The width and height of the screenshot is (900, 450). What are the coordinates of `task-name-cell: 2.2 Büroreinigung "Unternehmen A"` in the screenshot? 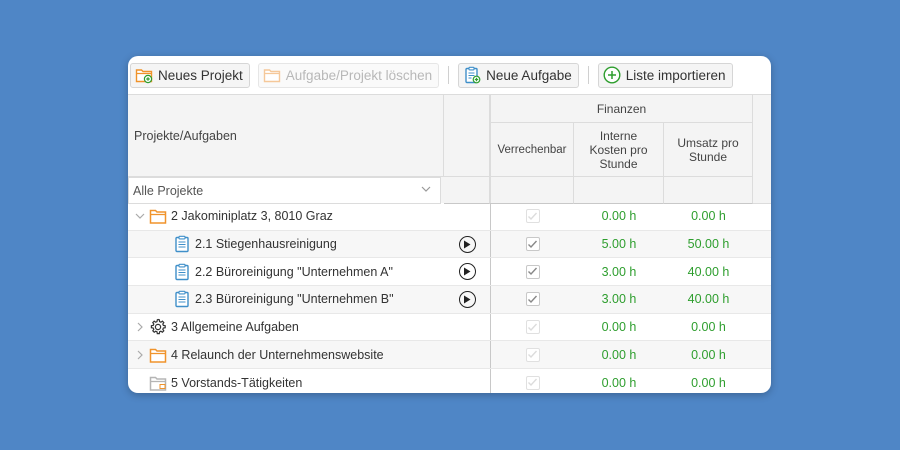 It's located at (286, 271).